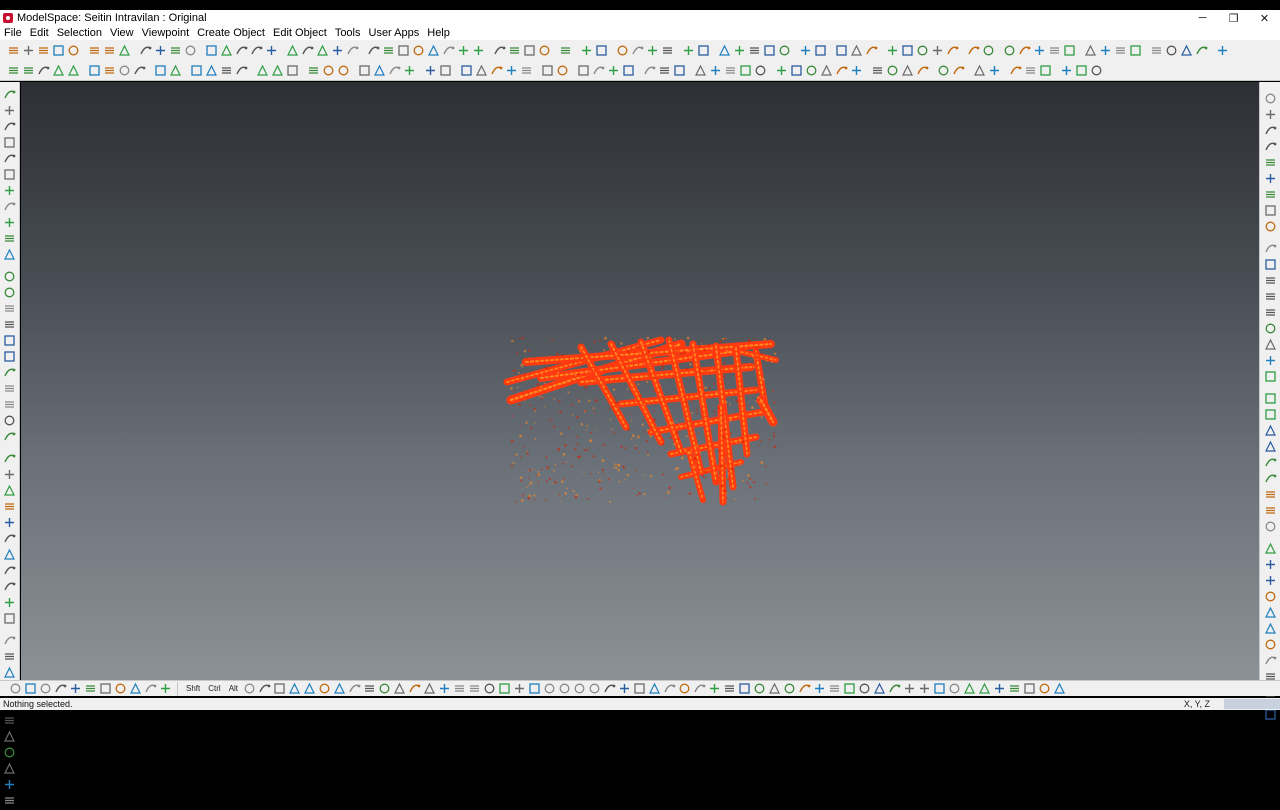 The height and width of the screenshot is (810, 1280). I want to click on grid-r-icon, so click(1270, 548).